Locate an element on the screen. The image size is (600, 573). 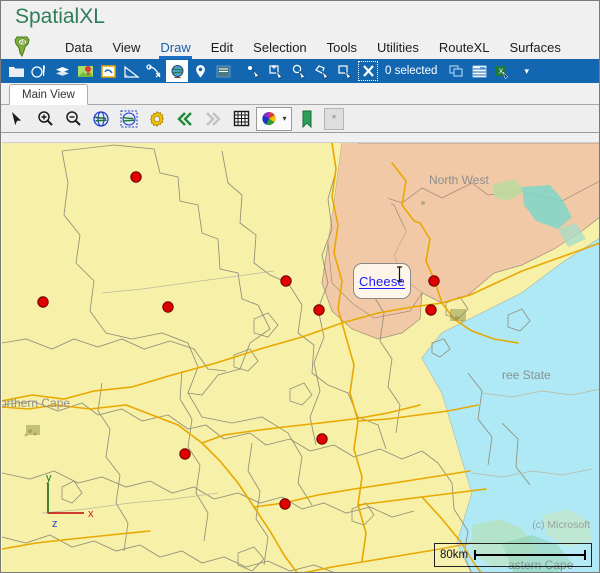
app-title: SpatialXL is located at coordinates (60, 16).